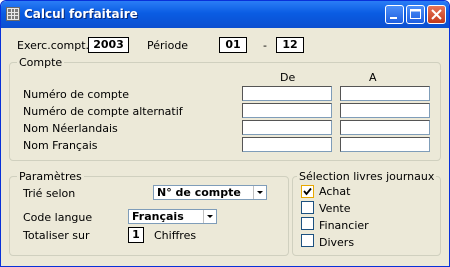 This screenshot has height=267, width=450. What do you see at coordinates (335, 208) in the screenshot?
I see `checkbox-label: Vente` at bounding box center [335, 208].